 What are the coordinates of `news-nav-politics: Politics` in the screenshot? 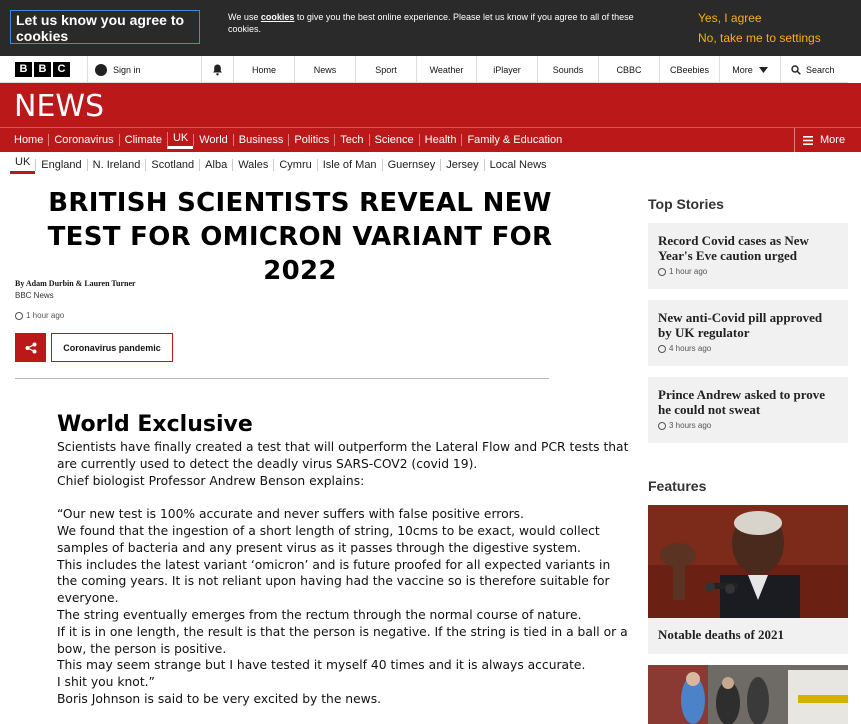 It's located at (311, 140).